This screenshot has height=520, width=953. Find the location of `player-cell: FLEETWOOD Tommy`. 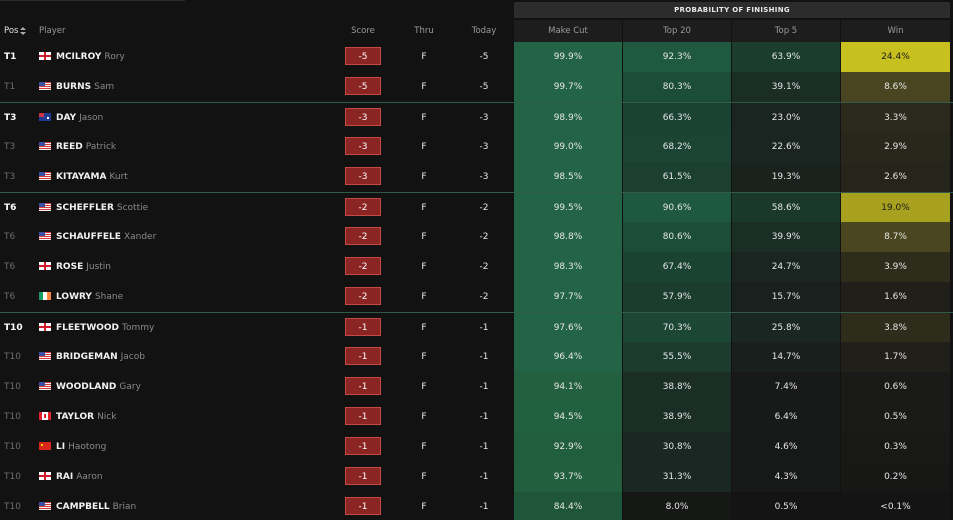

player-cell: FLEETWOOD Tommy is located at coordinates (96, 328).